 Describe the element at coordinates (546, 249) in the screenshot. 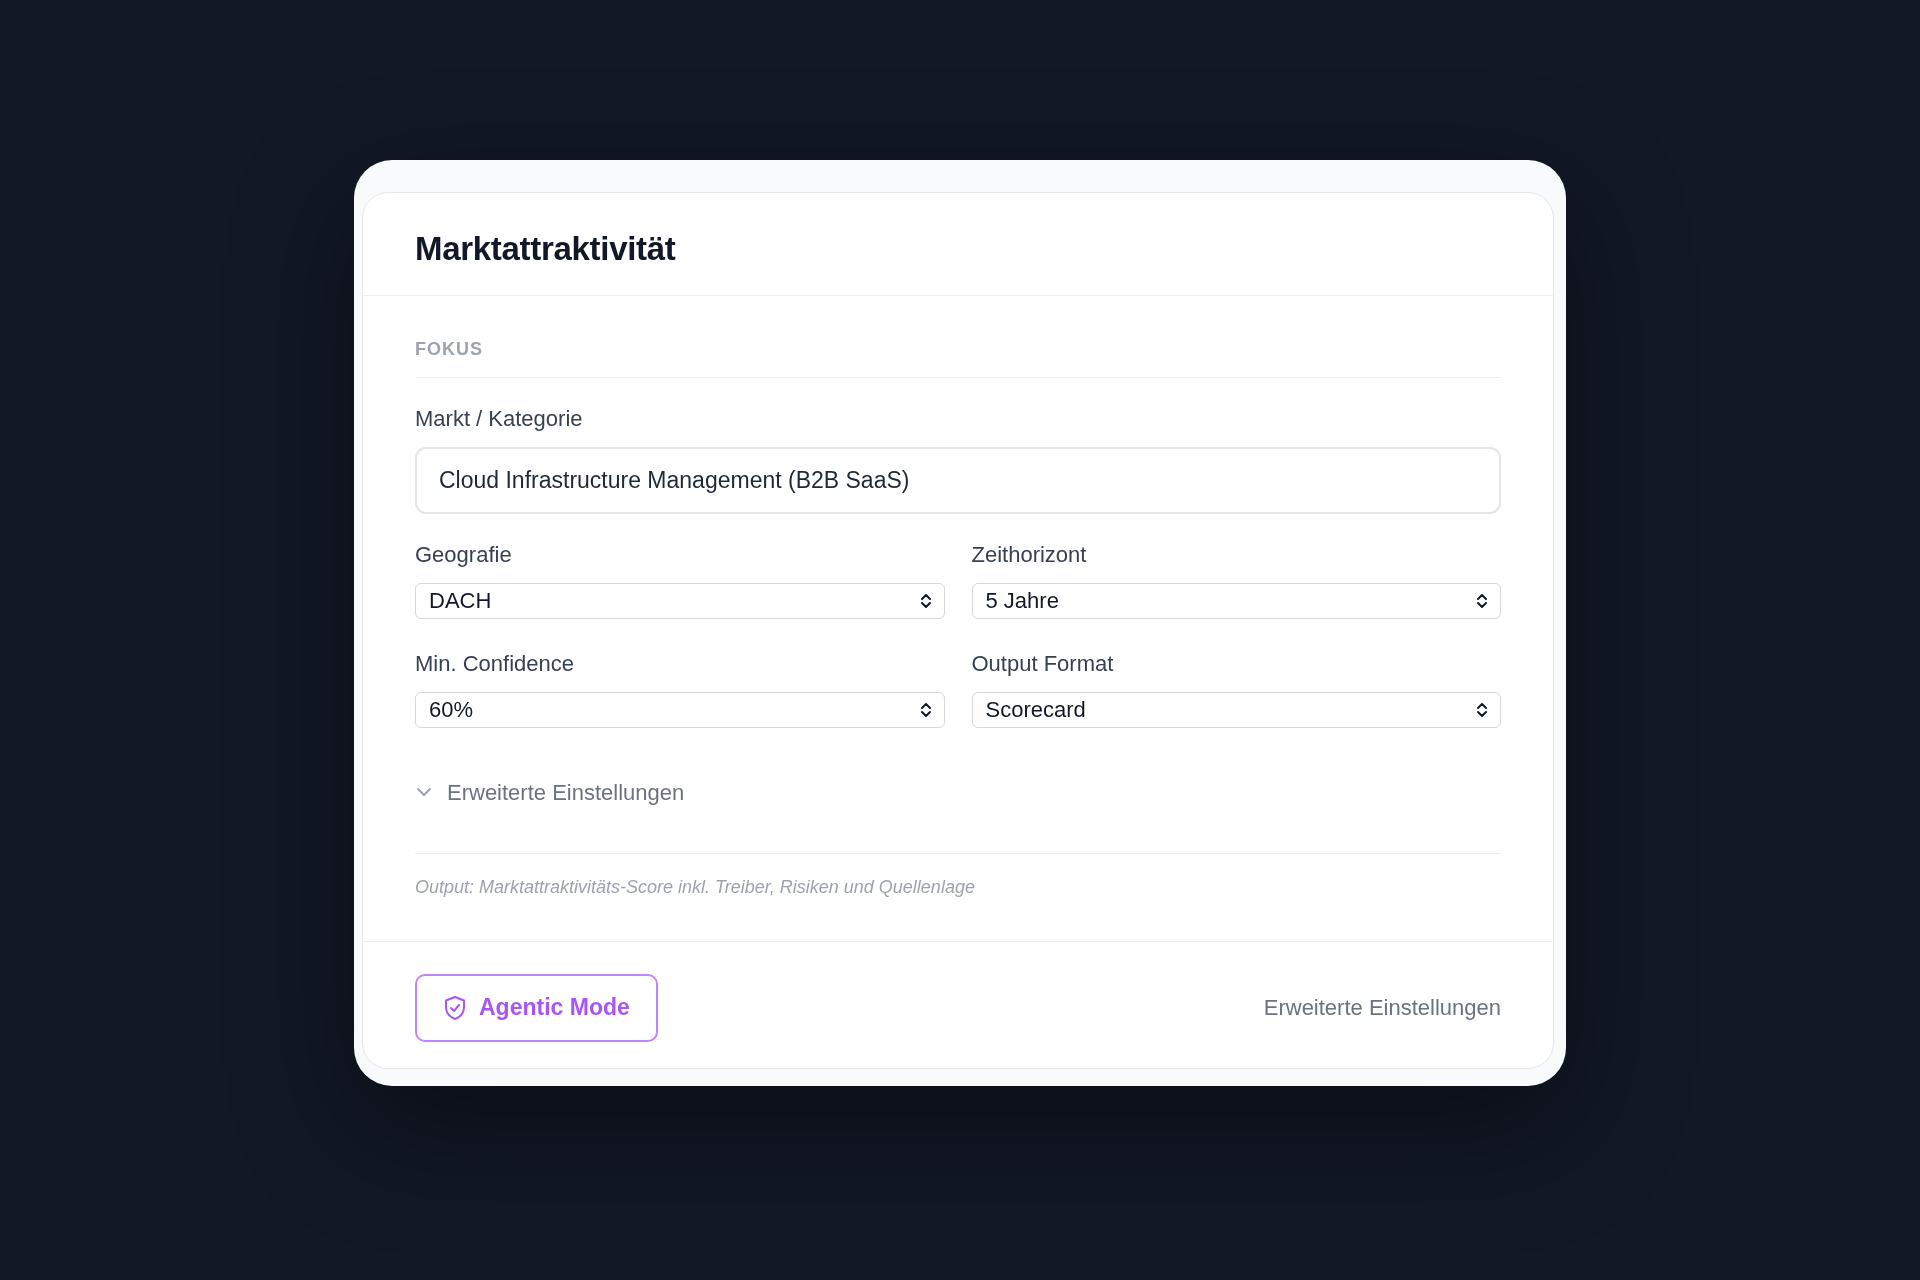

I see `card-title: Marktattraktivität` at that location.